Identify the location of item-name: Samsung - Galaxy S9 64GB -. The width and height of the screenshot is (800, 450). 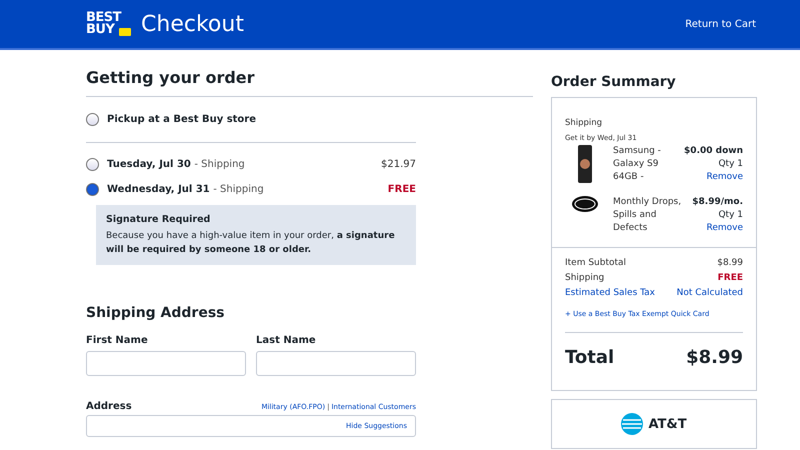
(637, 164).